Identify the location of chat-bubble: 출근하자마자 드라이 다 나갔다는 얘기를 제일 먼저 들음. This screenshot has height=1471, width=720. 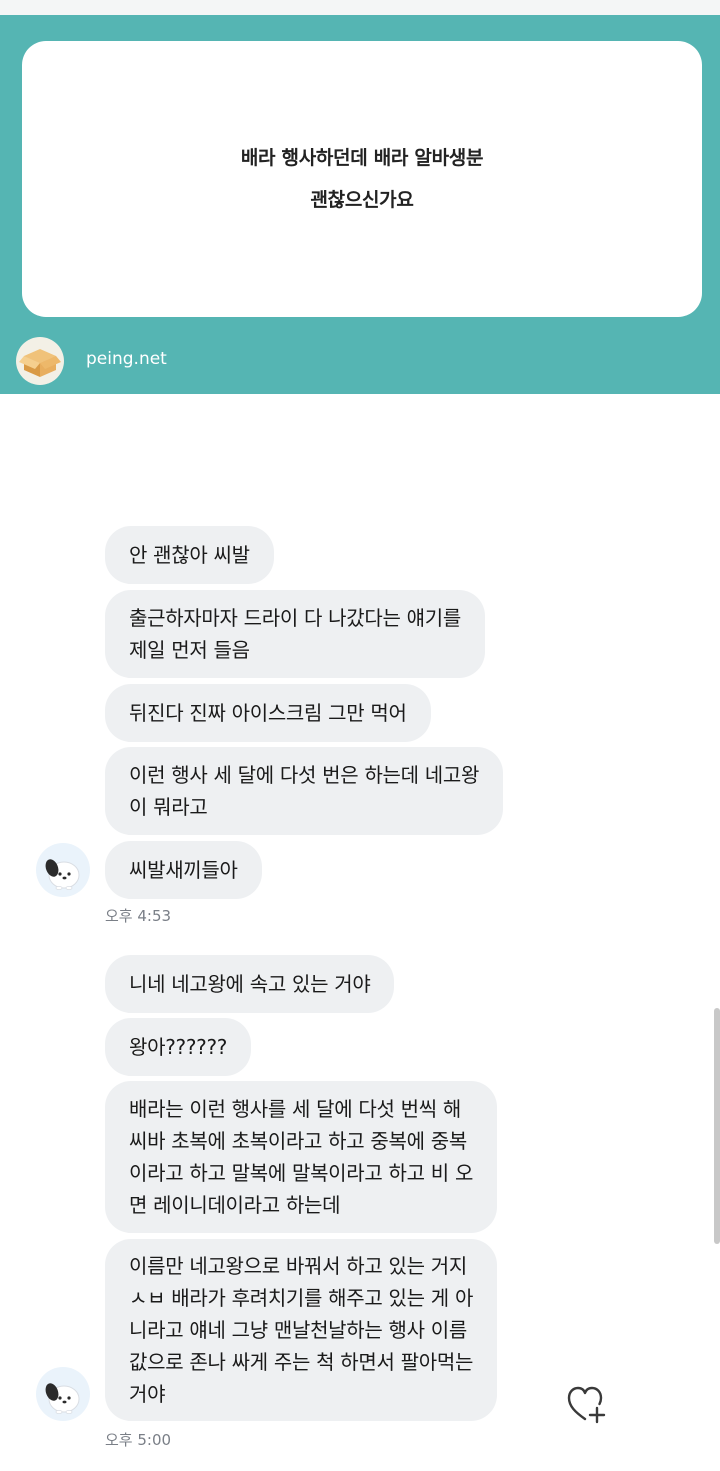
(295, 634).